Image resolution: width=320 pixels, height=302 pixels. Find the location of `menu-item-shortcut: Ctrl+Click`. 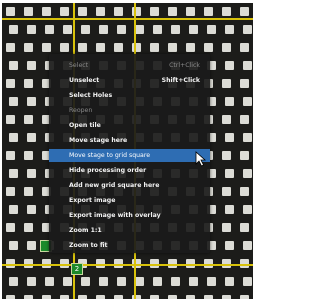

menu-item-shortcut: Ctrl+Click is located at coordinates (184, 65).